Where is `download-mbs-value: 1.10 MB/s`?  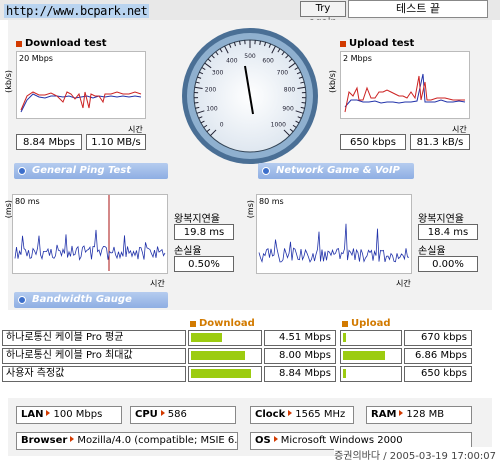
download-mbs-value: 1.10 MB/s is located at coordinates (116, 142).